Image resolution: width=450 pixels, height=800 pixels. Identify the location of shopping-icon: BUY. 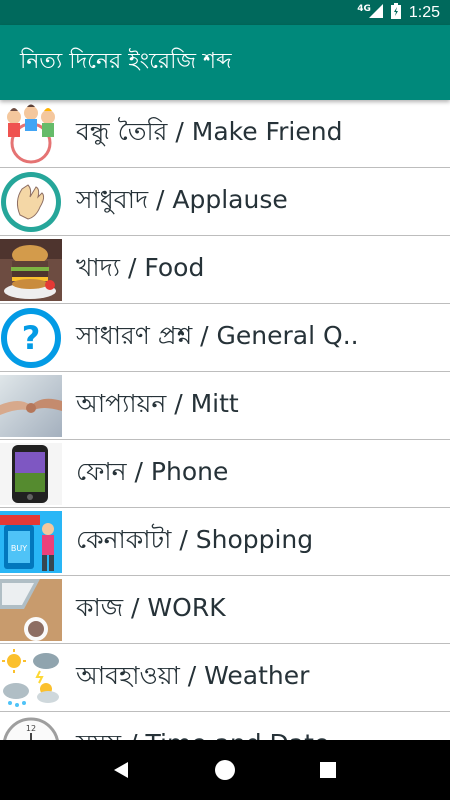
(31, 541).